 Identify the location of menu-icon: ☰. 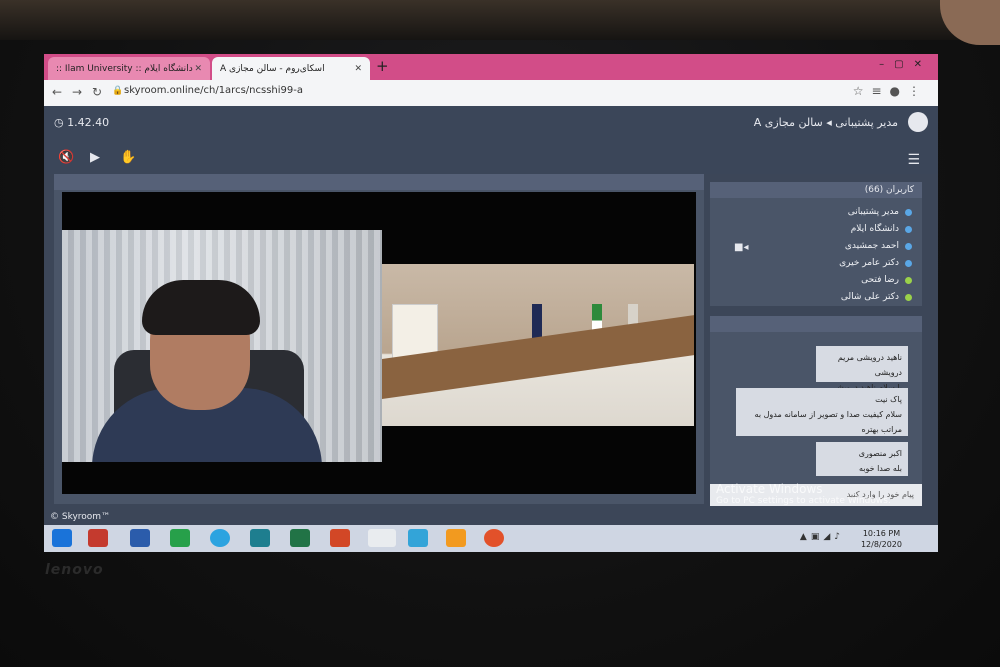
(913, 160).